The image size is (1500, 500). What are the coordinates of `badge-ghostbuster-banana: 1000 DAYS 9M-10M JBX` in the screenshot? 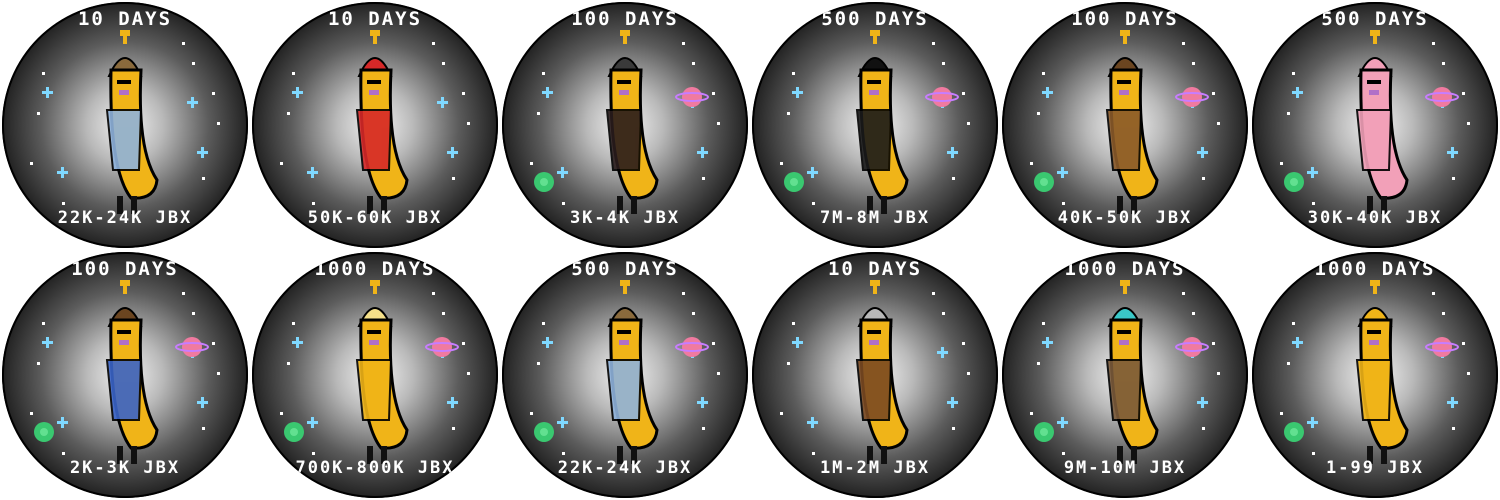 It's located at (1125, 375).